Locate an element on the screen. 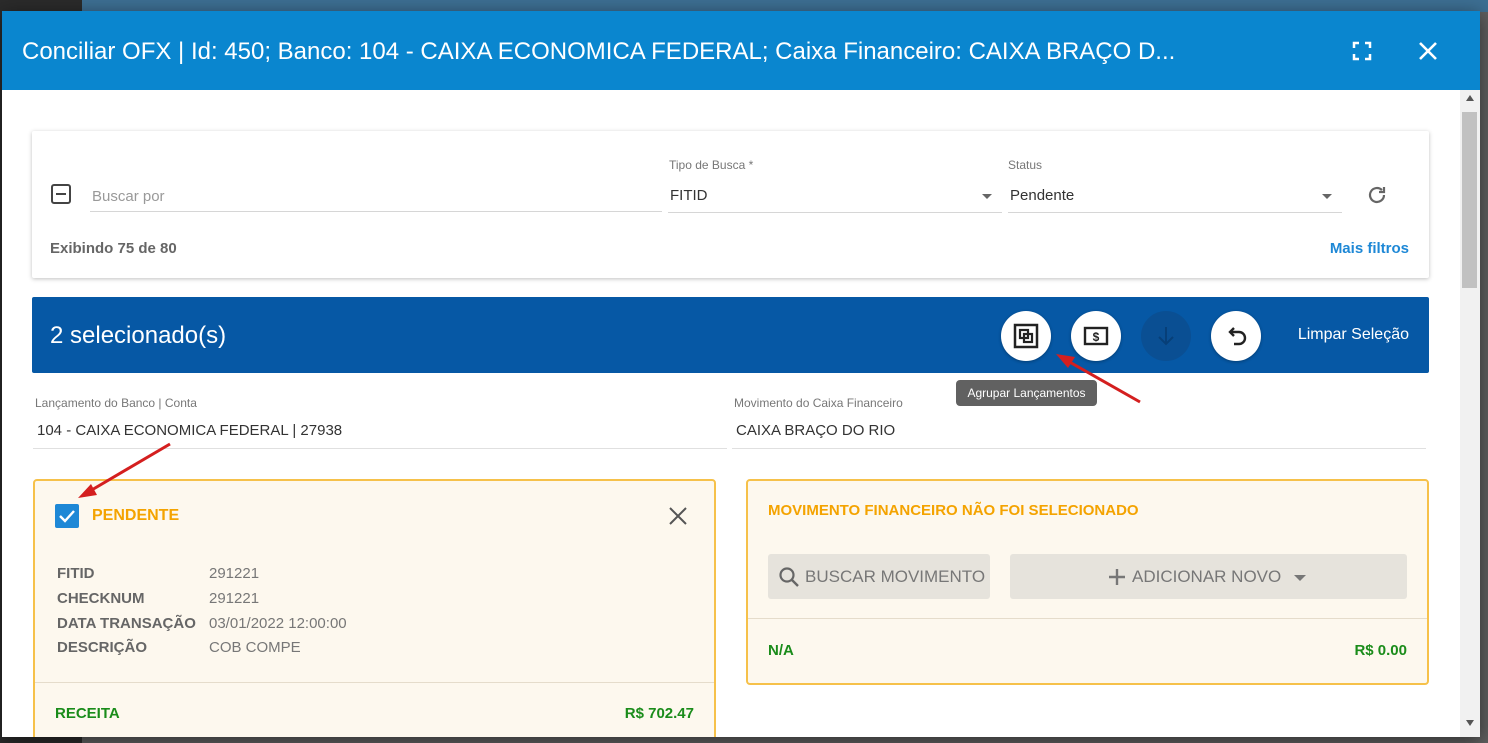 This screenshot has height=743, width=1488. scroll-down-icon is located at coordinates (1470, 723).